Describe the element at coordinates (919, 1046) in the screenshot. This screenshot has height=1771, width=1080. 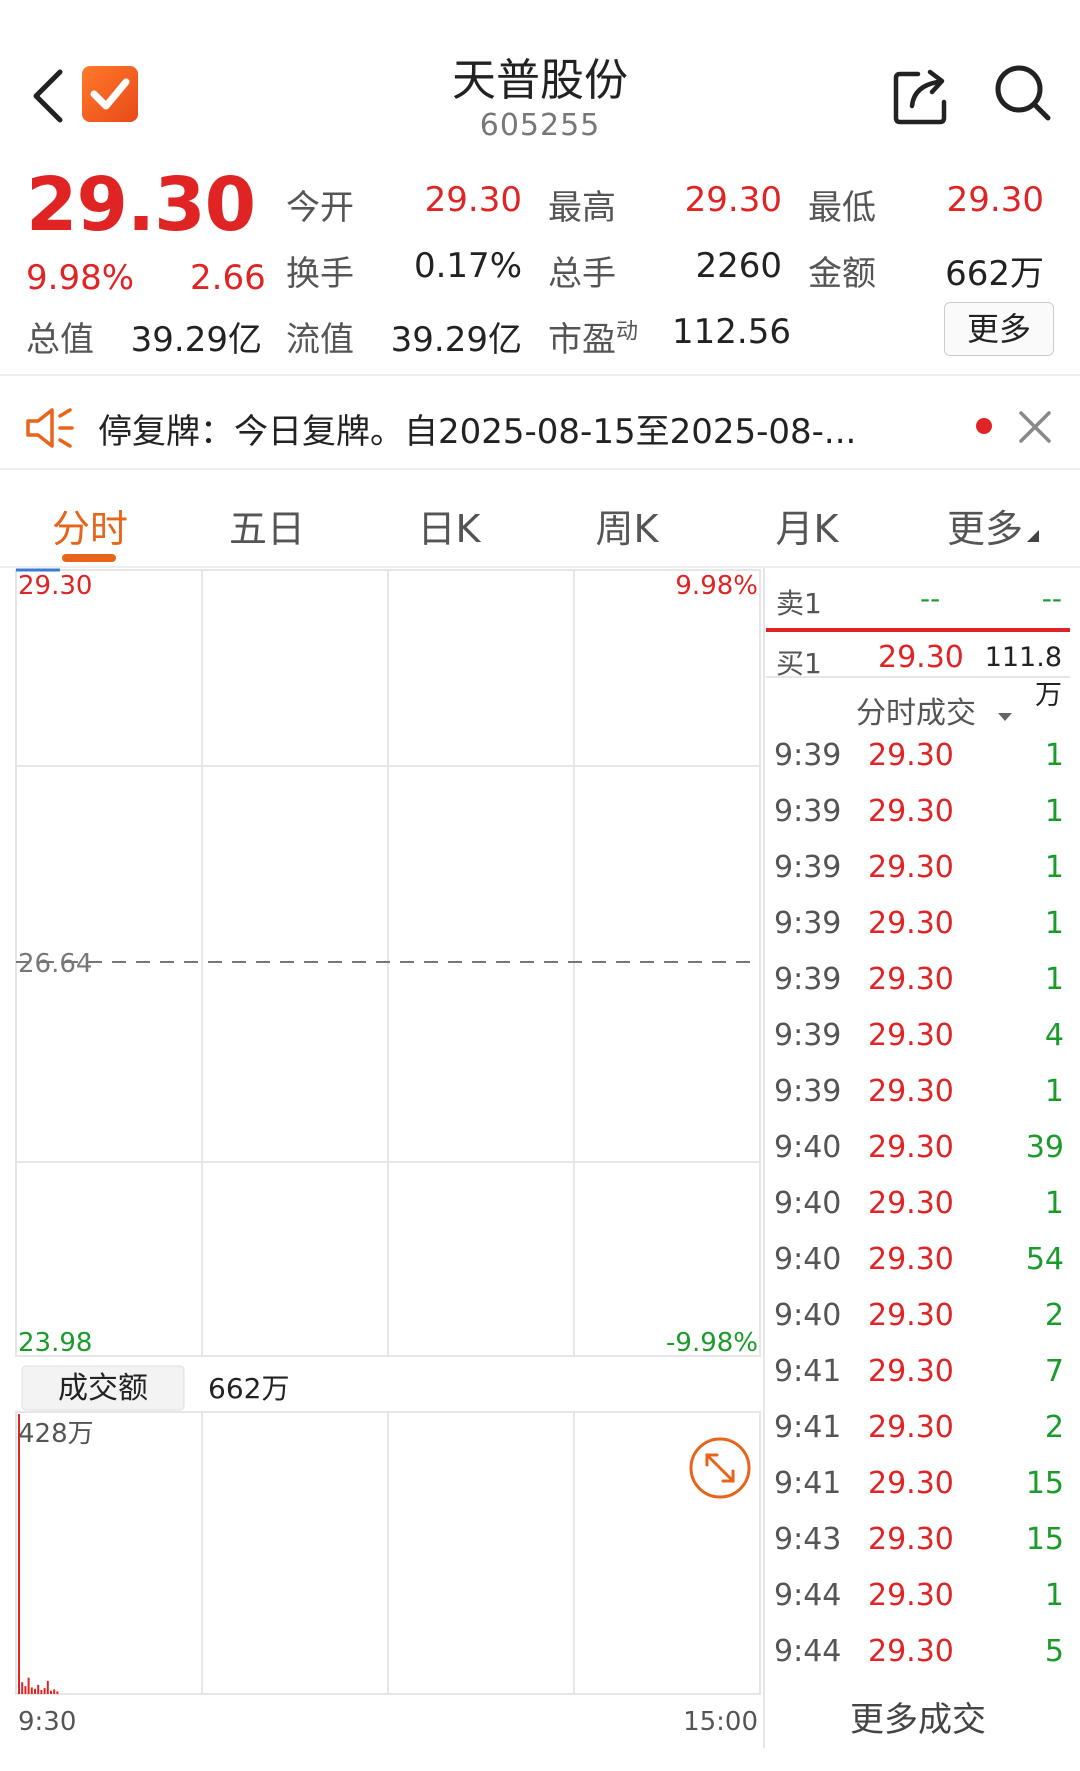
I see `trade-row: 9:39 29.30 4` at that location.